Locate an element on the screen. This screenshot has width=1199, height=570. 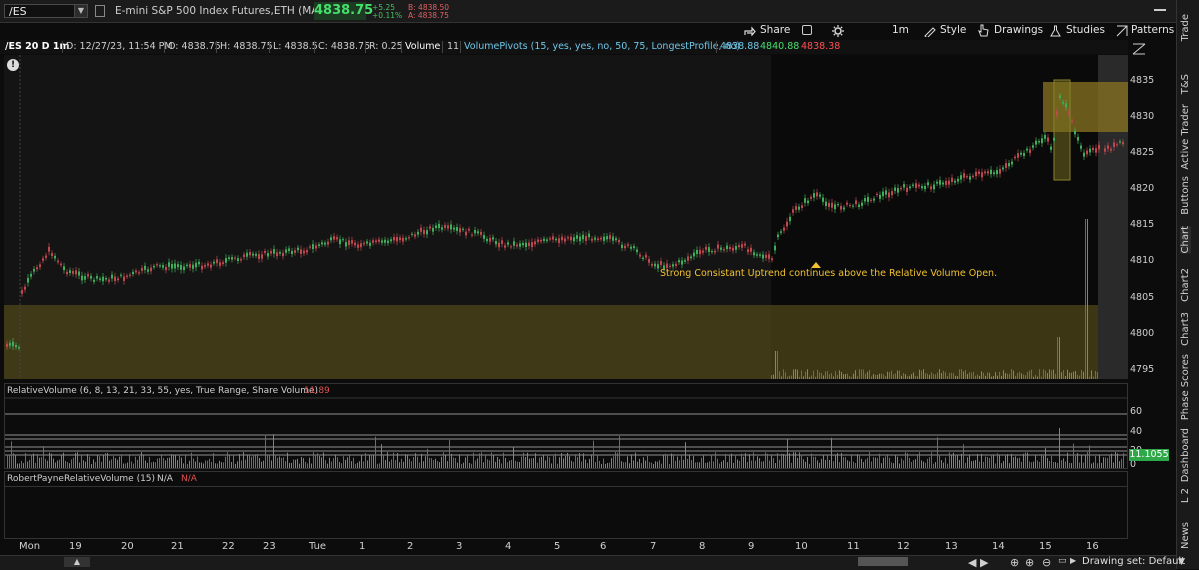
alert-icon: ! is located at coordinates (13, 65).